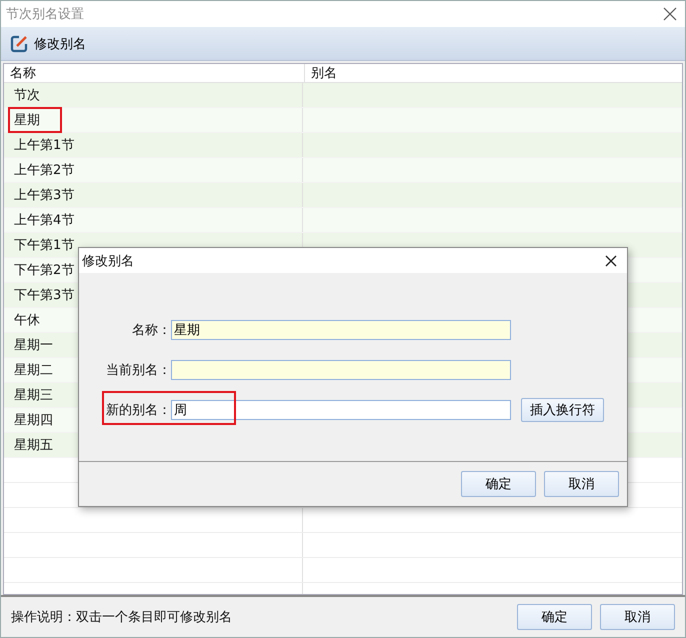 This screenshot has width=686, height=638. What do you see at coordinates (35, 120) in the screenshot?
I see `name-cell: 星期` at bounding box center [35, 120].